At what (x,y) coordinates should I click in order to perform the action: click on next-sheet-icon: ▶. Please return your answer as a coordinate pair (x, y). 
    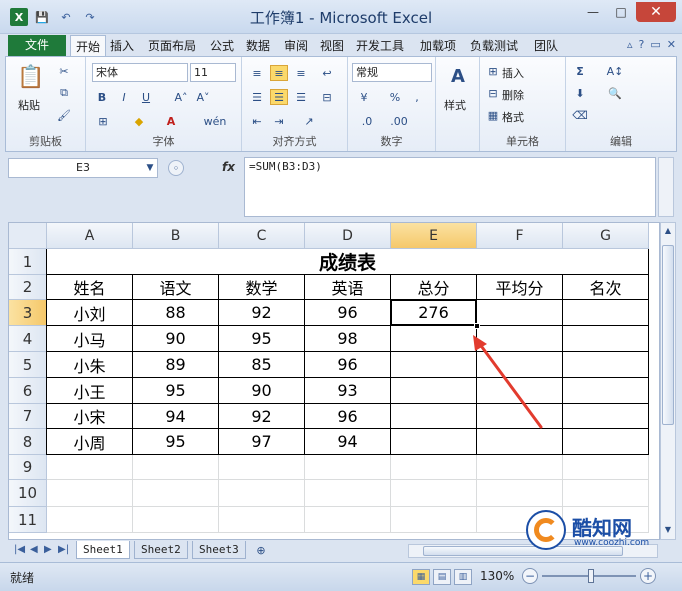
    Looking at the image, I should click on (48, 549).